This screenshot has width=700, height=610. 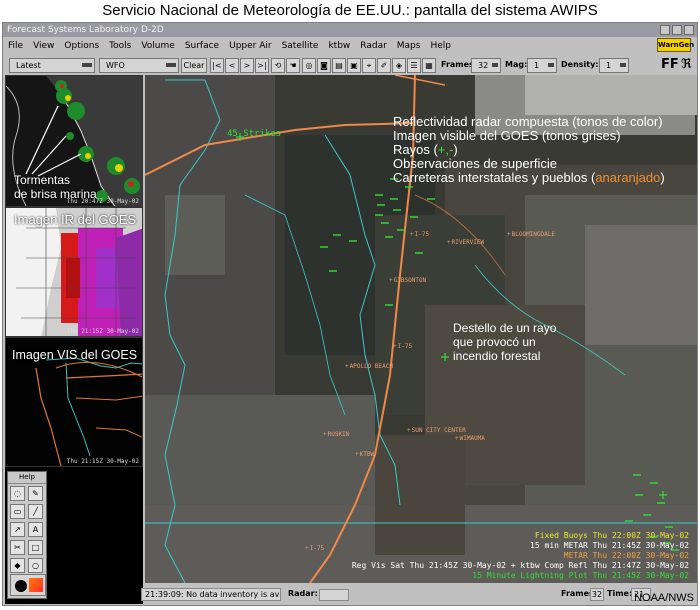 I want to click on eraser-tool-icon: ▭, so click(x=17, y=511).